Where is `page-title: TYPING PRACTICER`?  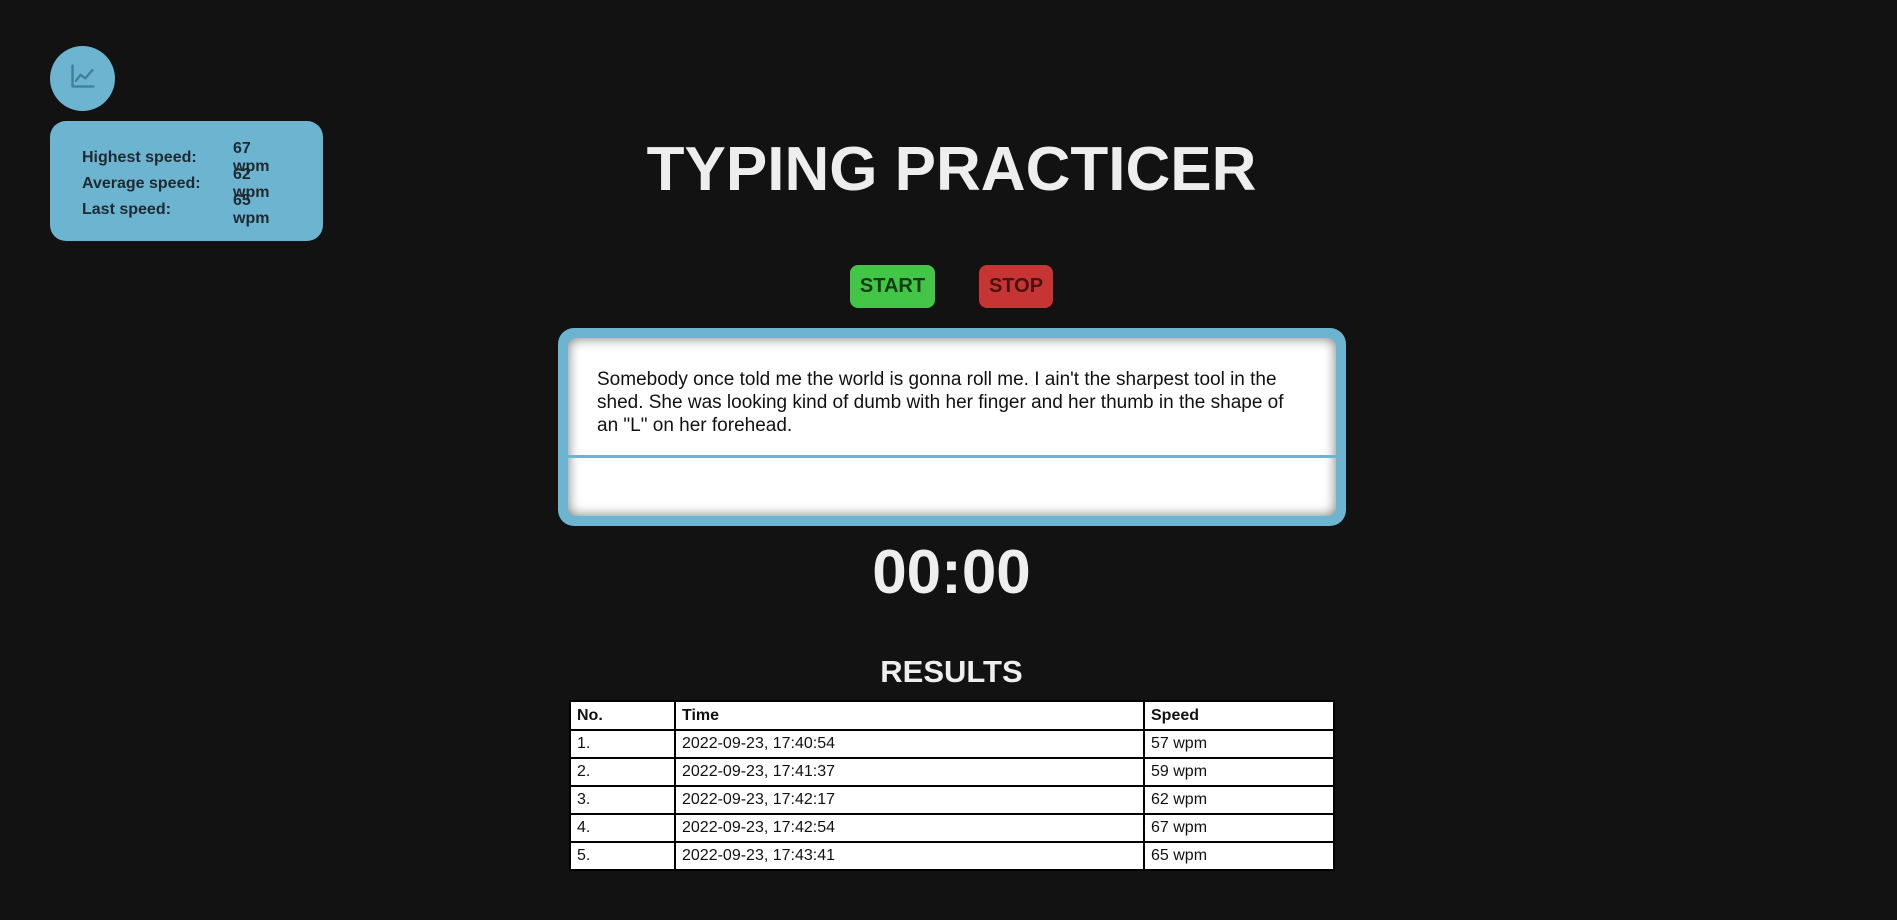 page-title: TYPING PRACTICER is located at coordinates (951, 169).